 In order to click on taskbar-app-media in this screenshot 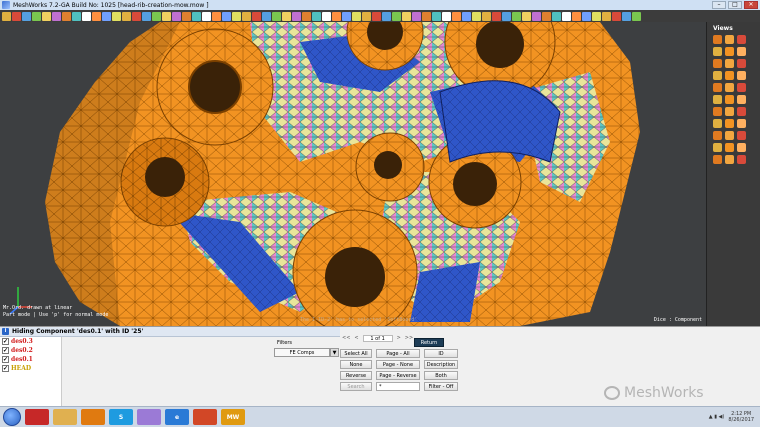, I will do `click(93, 417)`.